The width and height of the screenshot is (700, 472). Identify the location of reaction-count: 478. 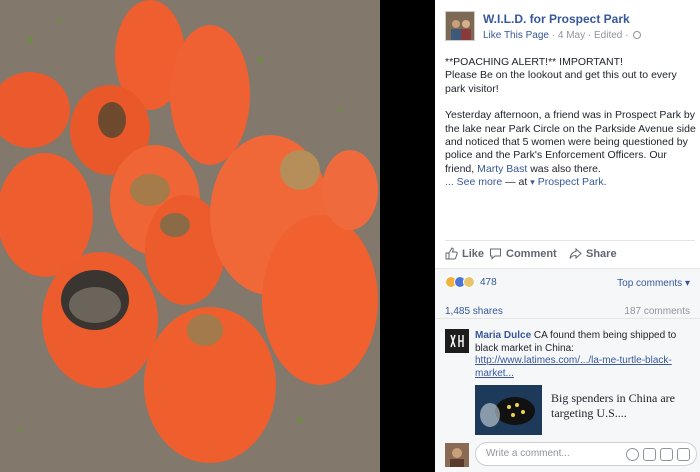
(488, 282).